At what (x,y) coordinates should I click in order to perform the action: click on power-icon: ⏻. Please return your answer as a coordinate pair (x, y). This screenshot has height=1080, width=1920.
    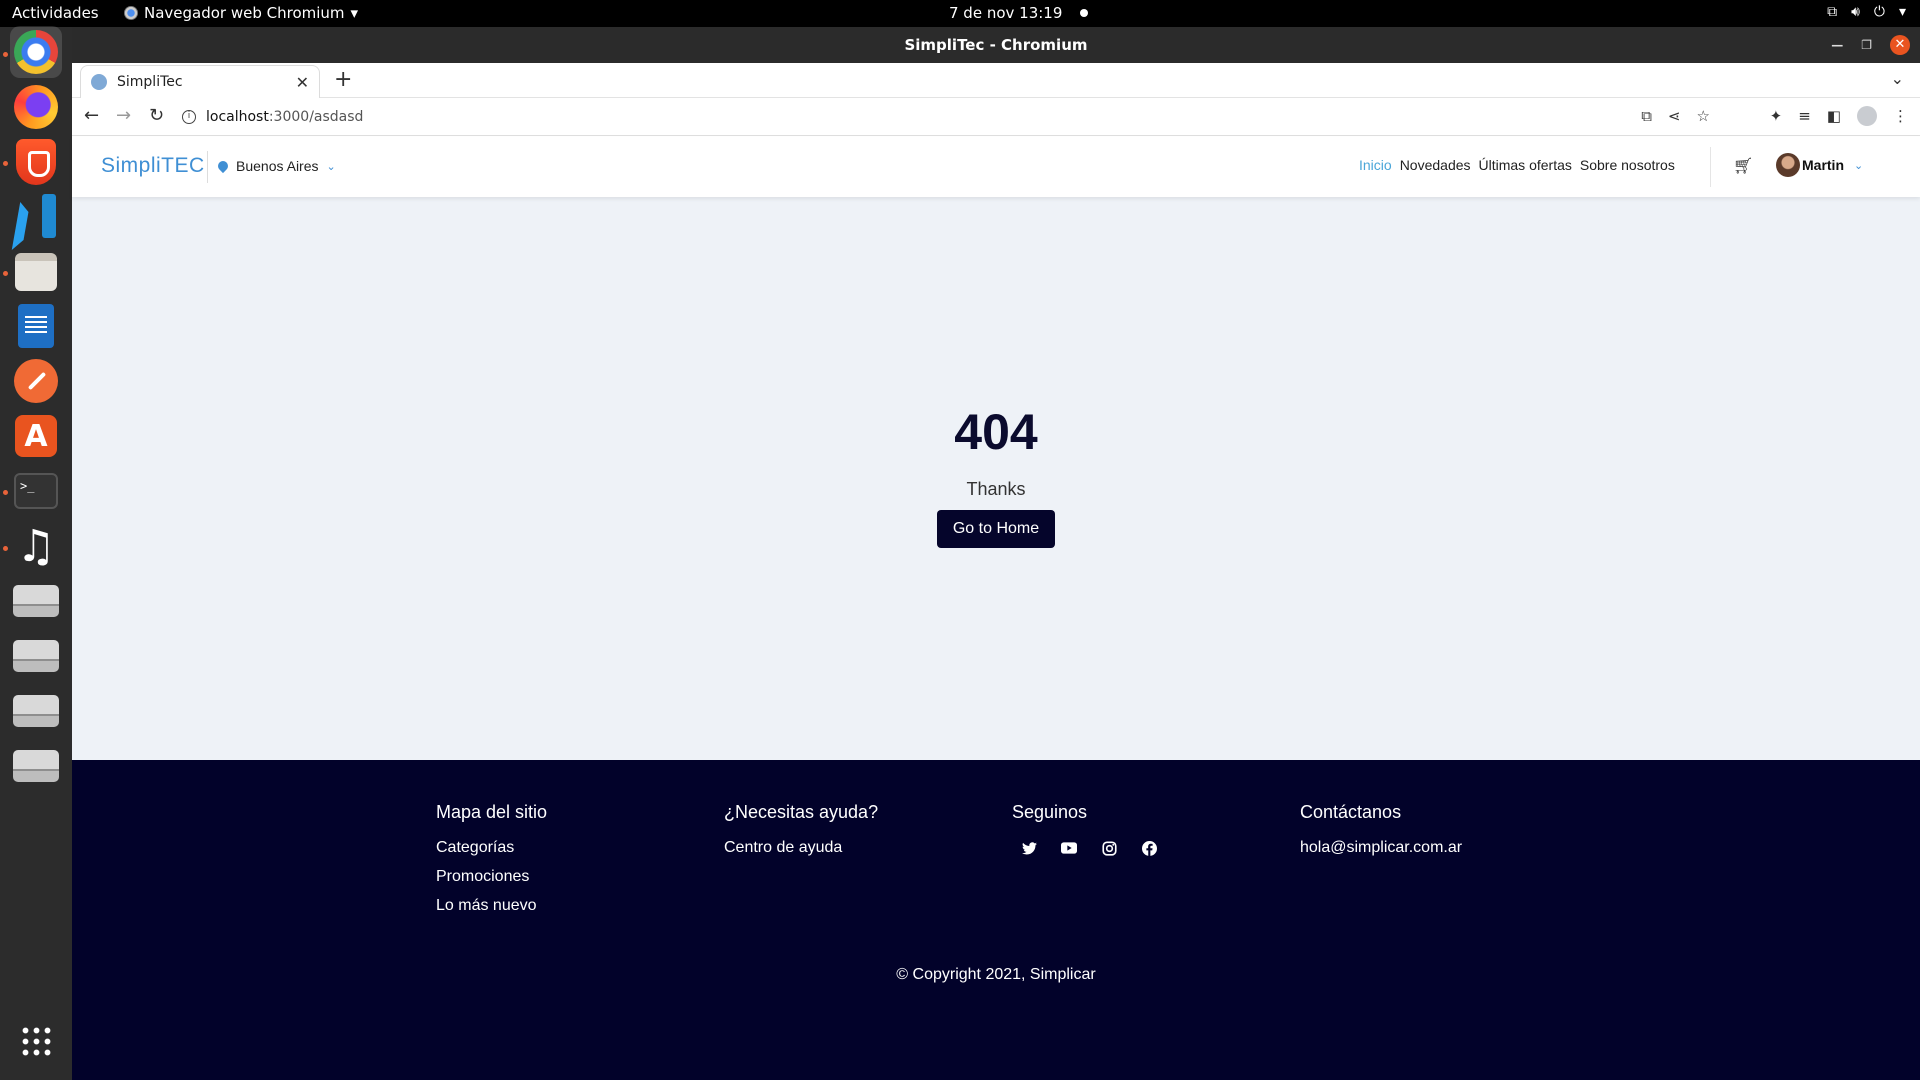
    Looking at the image, I should click on (1879, 12).